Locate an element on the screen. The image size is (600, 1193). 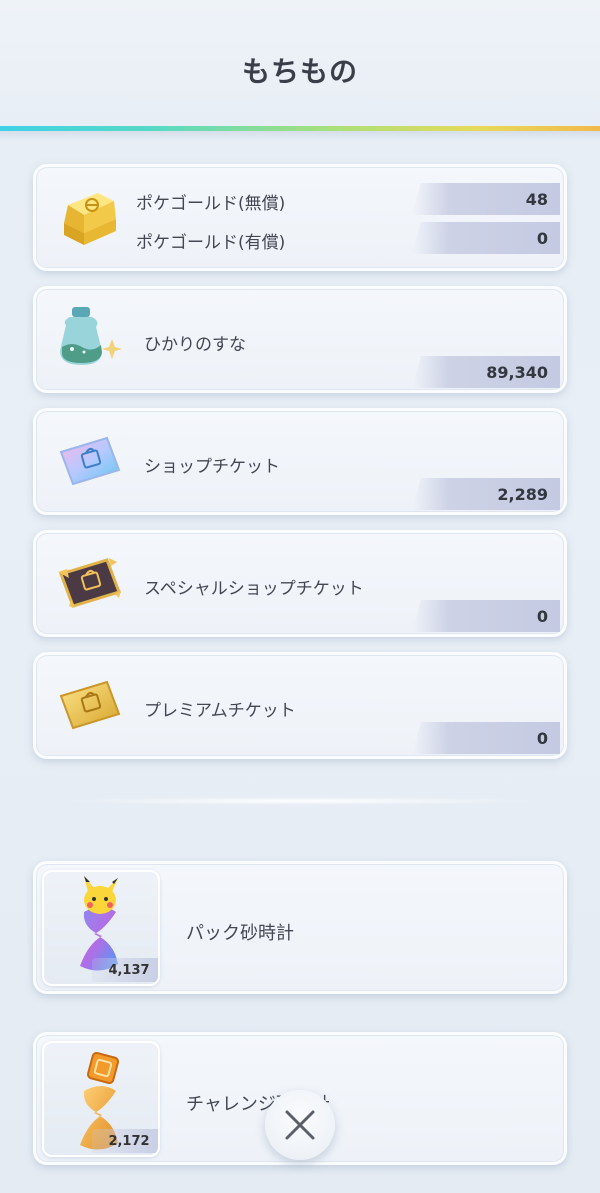
close-button is located at coordinates (300, 1125).